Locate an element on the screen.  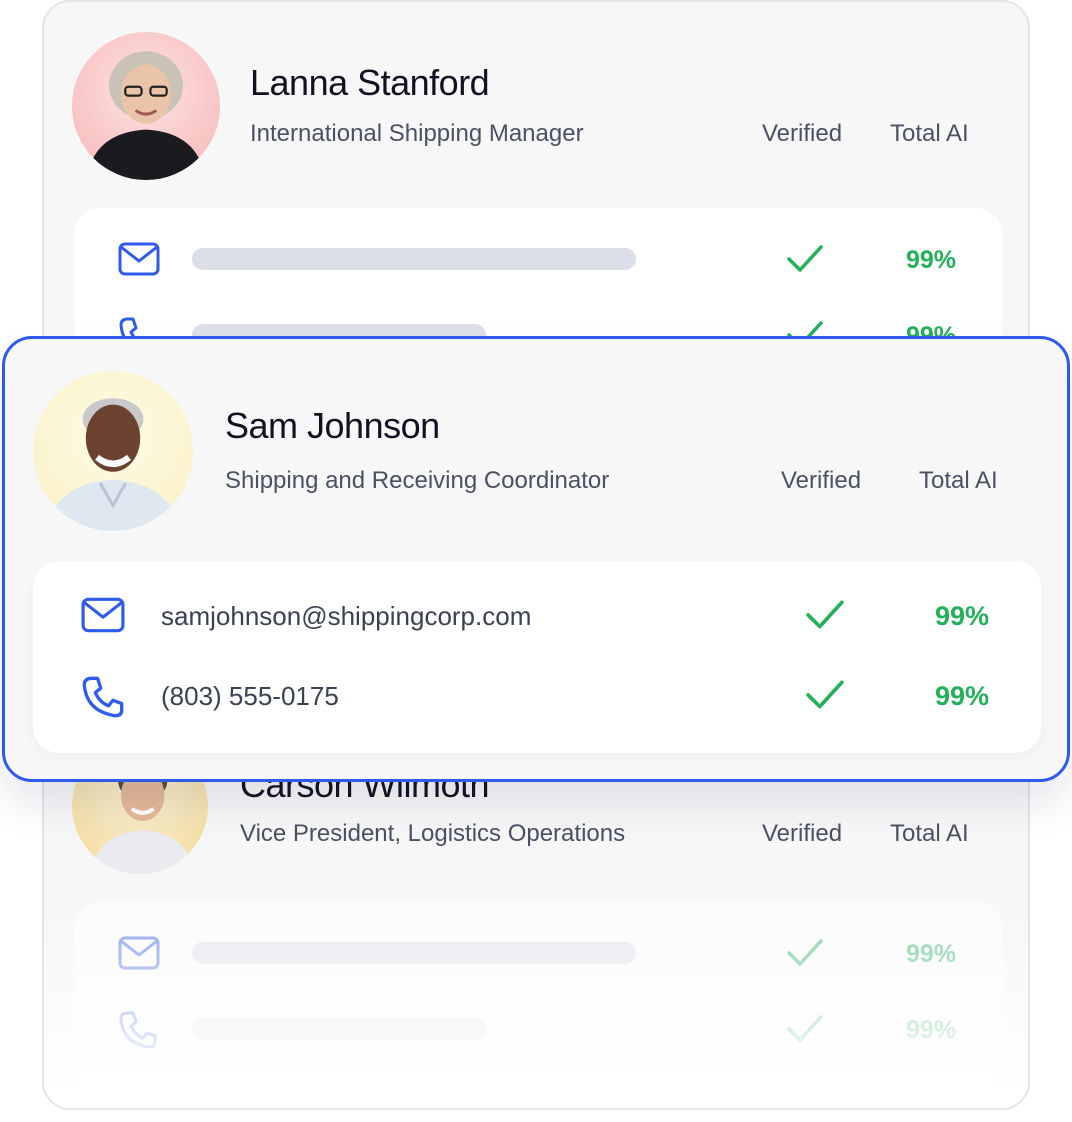
profile-role: Vice President, Logistics Operations is located at coordinates (433, 833).